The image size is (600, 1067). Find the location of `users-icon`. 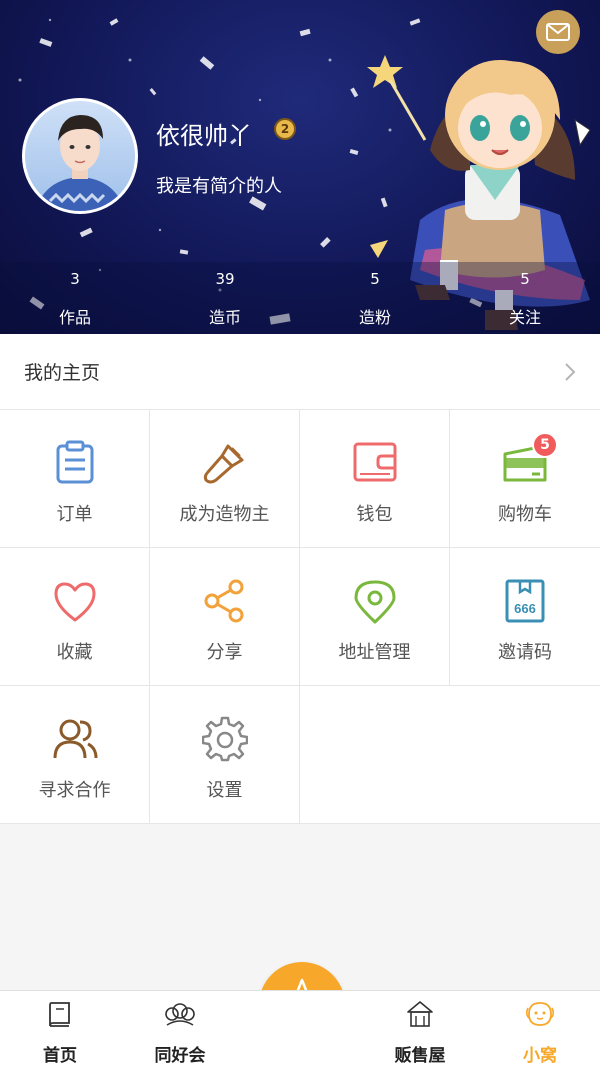

users-icon is located at coordinates (75, 739).